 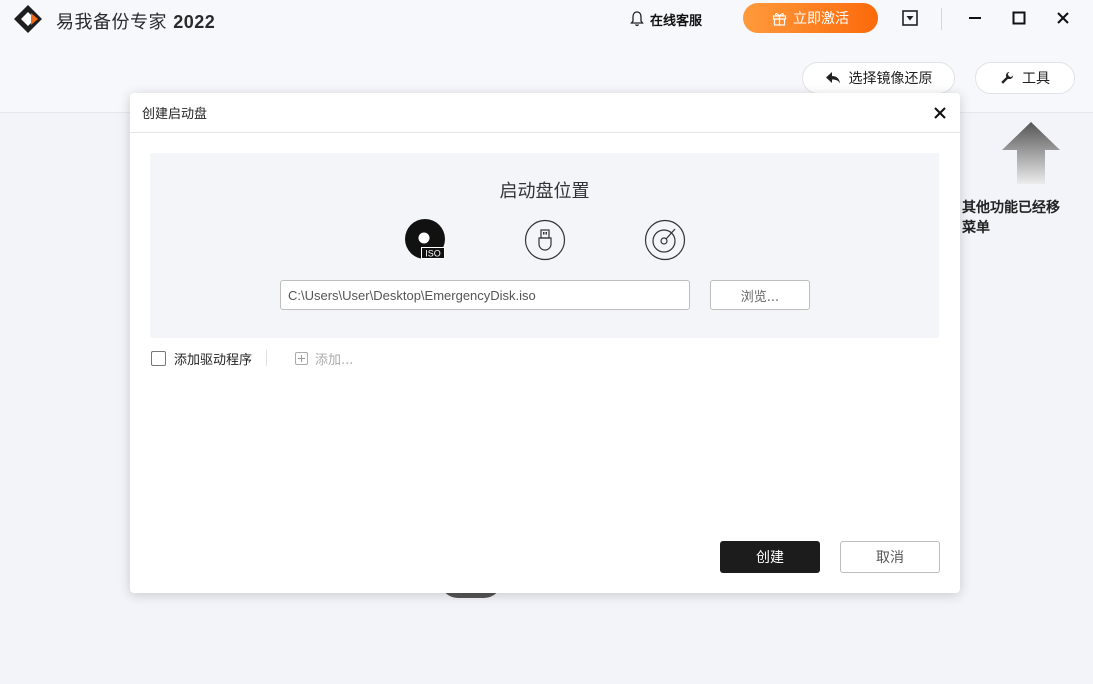 I want to click on close-icon, so click(x=1063, y=18).